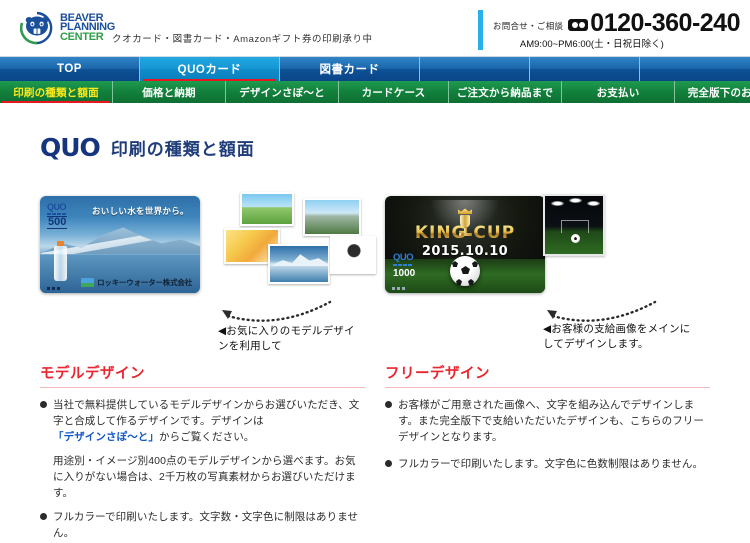  Describe the element at coordinates (480, 30) in the screenshot. I see `cyan-accent-bar` at that location.